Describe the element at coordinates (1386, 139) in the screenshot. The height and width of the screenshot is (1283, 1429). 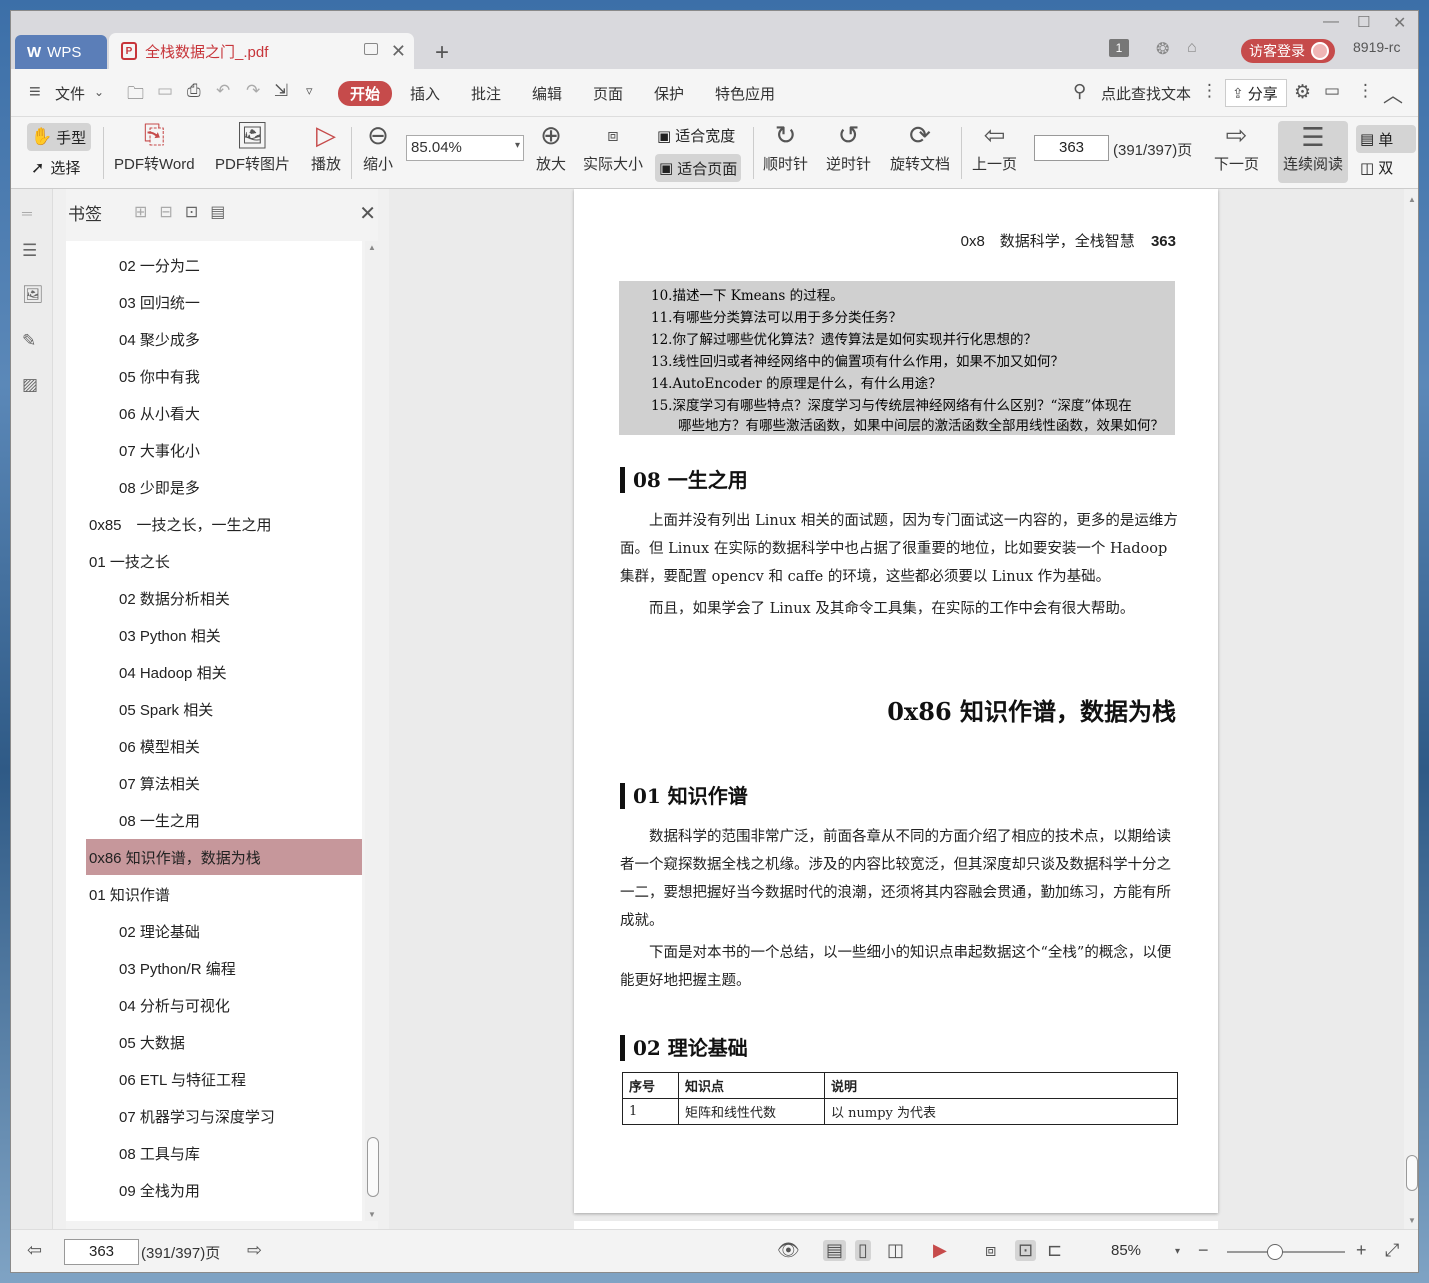
I see `single-page-button: ▤ 单` at that location.